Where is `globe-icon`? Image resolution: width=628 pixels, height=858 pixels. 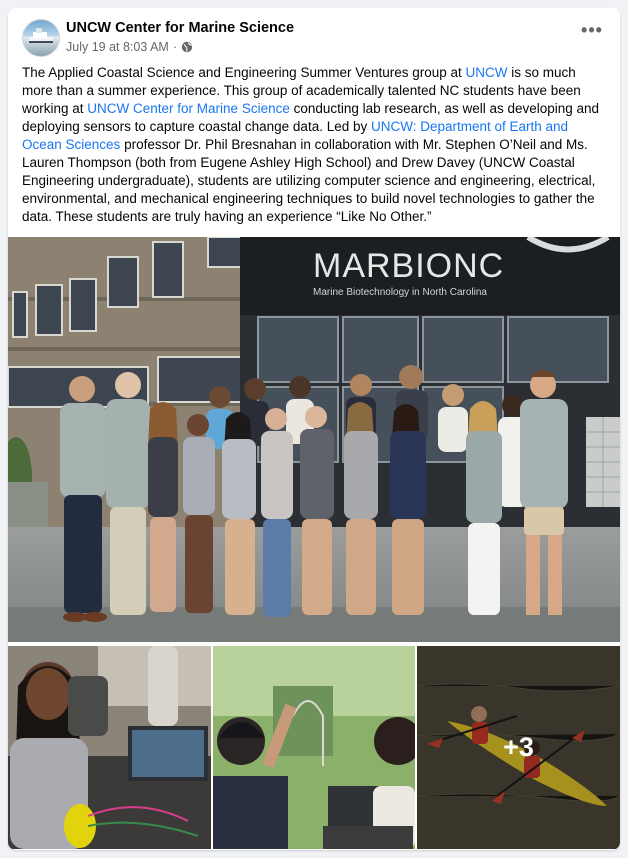
globe-icon is located at coordinates (187, 47).